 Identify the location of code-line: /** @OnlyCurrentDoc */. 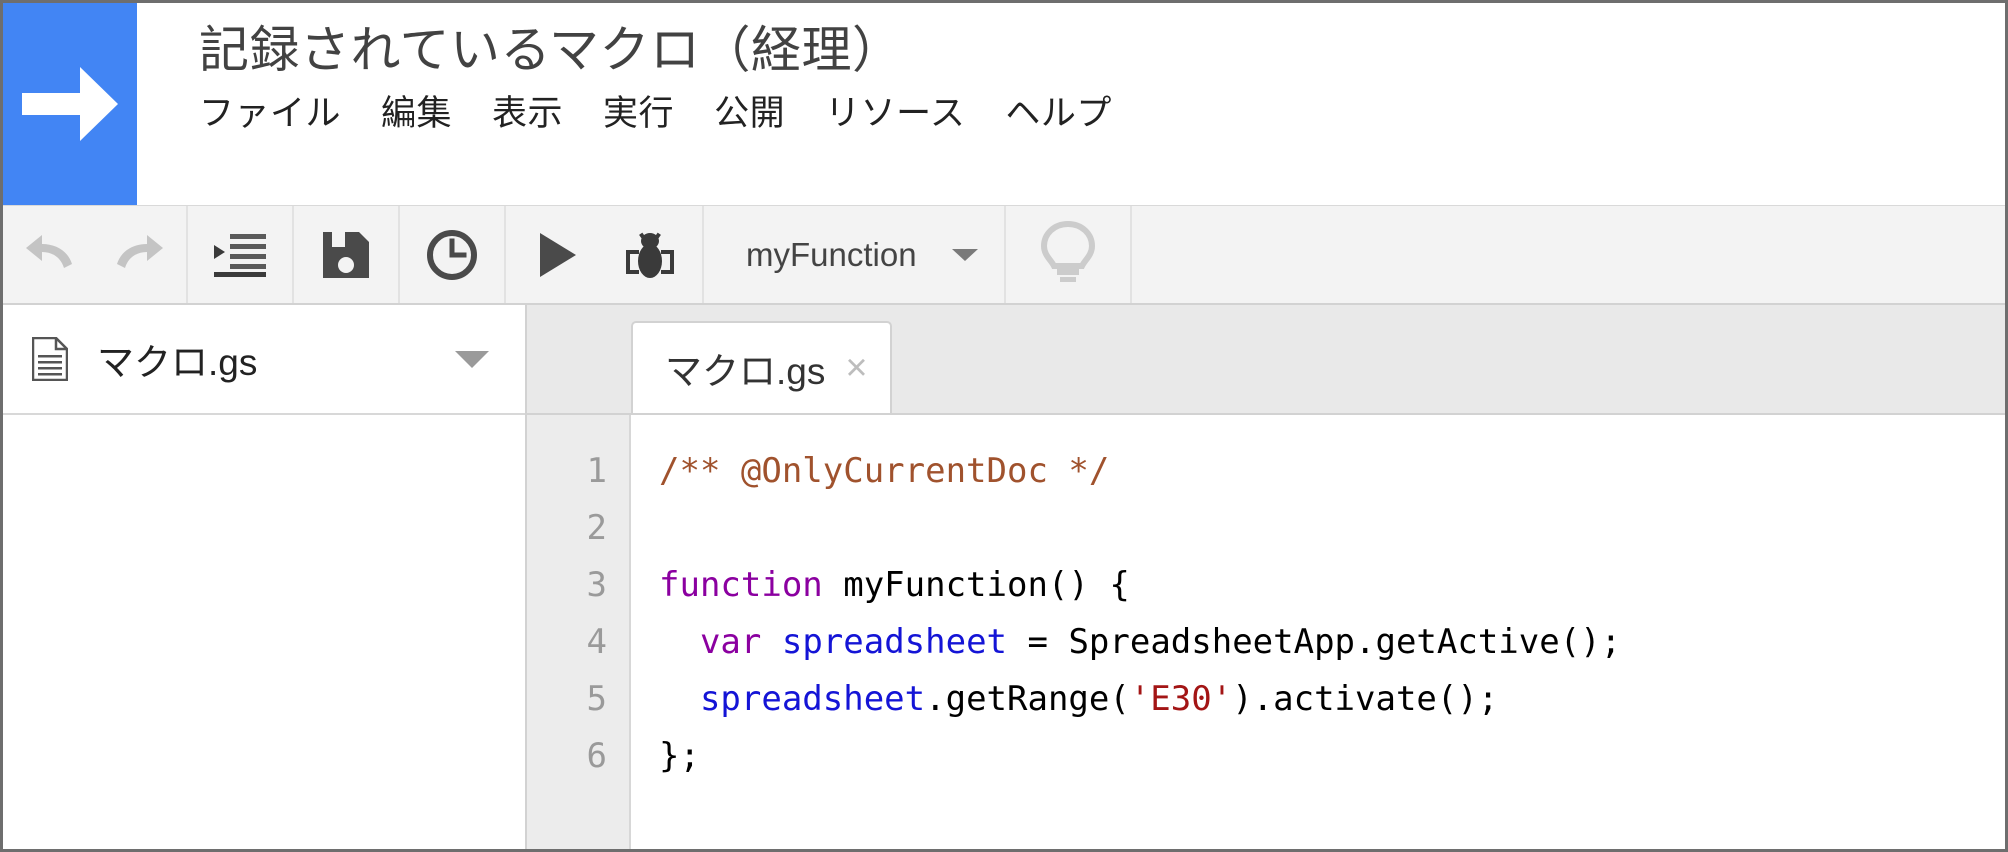
(1332, 471).